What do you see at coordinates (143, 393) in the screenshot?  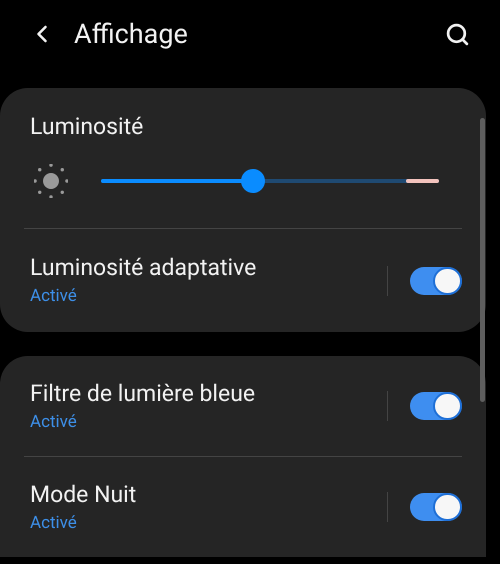 I see `setting-label: Filtre de lumière bleue` at bounding box center [143, 393].